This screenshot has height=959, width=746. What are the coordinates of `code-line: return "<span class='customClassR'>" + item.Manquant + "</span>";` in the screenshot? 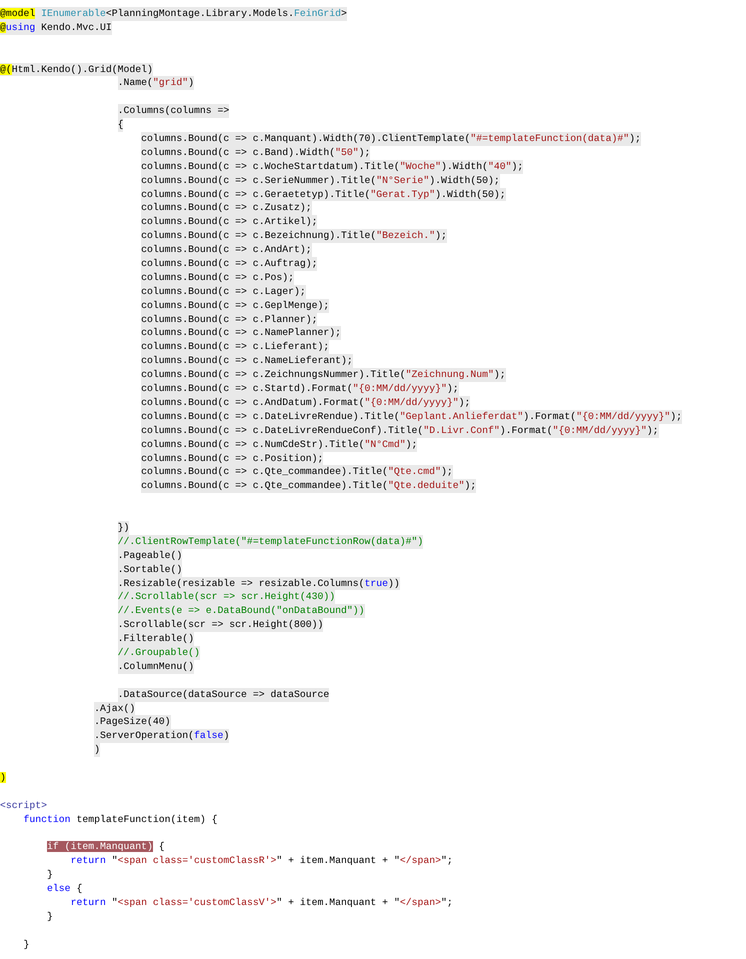 It's located at (261, 861).